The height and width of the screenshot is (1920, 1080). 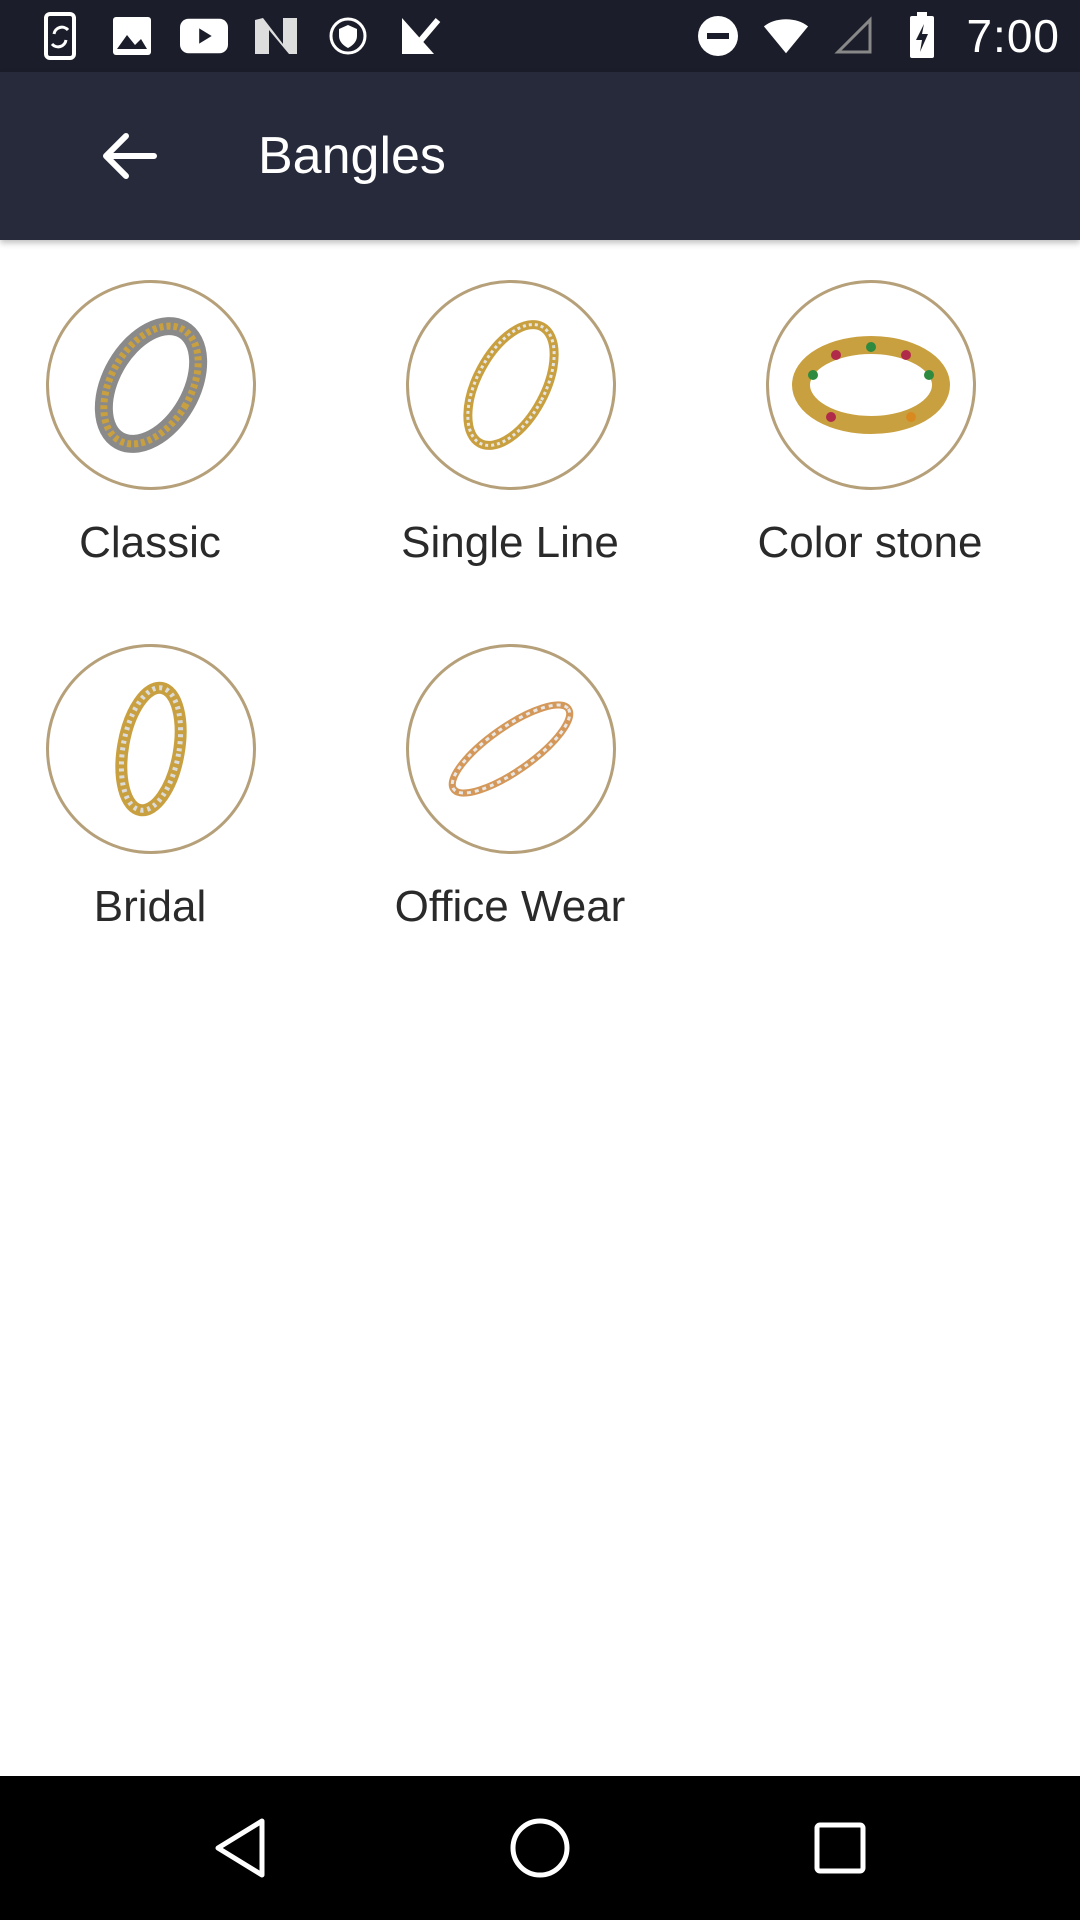 What do you see at coordinates (60, 36) in the screenshot?
I see `phone-sync-icon` at bounding box center [60, 36].